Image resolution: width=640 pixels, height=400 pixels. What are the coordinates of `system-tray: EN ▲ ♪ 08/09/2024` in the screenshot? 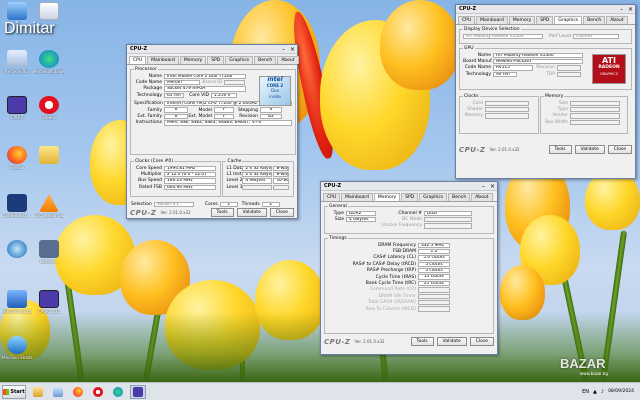 It's located at (611, 392).